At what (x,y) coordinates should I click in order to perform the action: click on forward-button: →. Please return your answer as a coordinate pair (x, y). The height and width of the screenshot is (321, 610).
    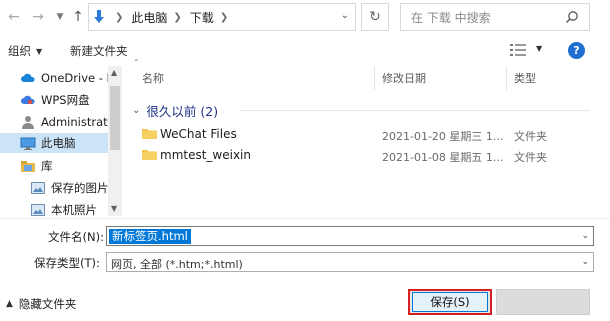
    Looking at the image, I should click on (38, 17).